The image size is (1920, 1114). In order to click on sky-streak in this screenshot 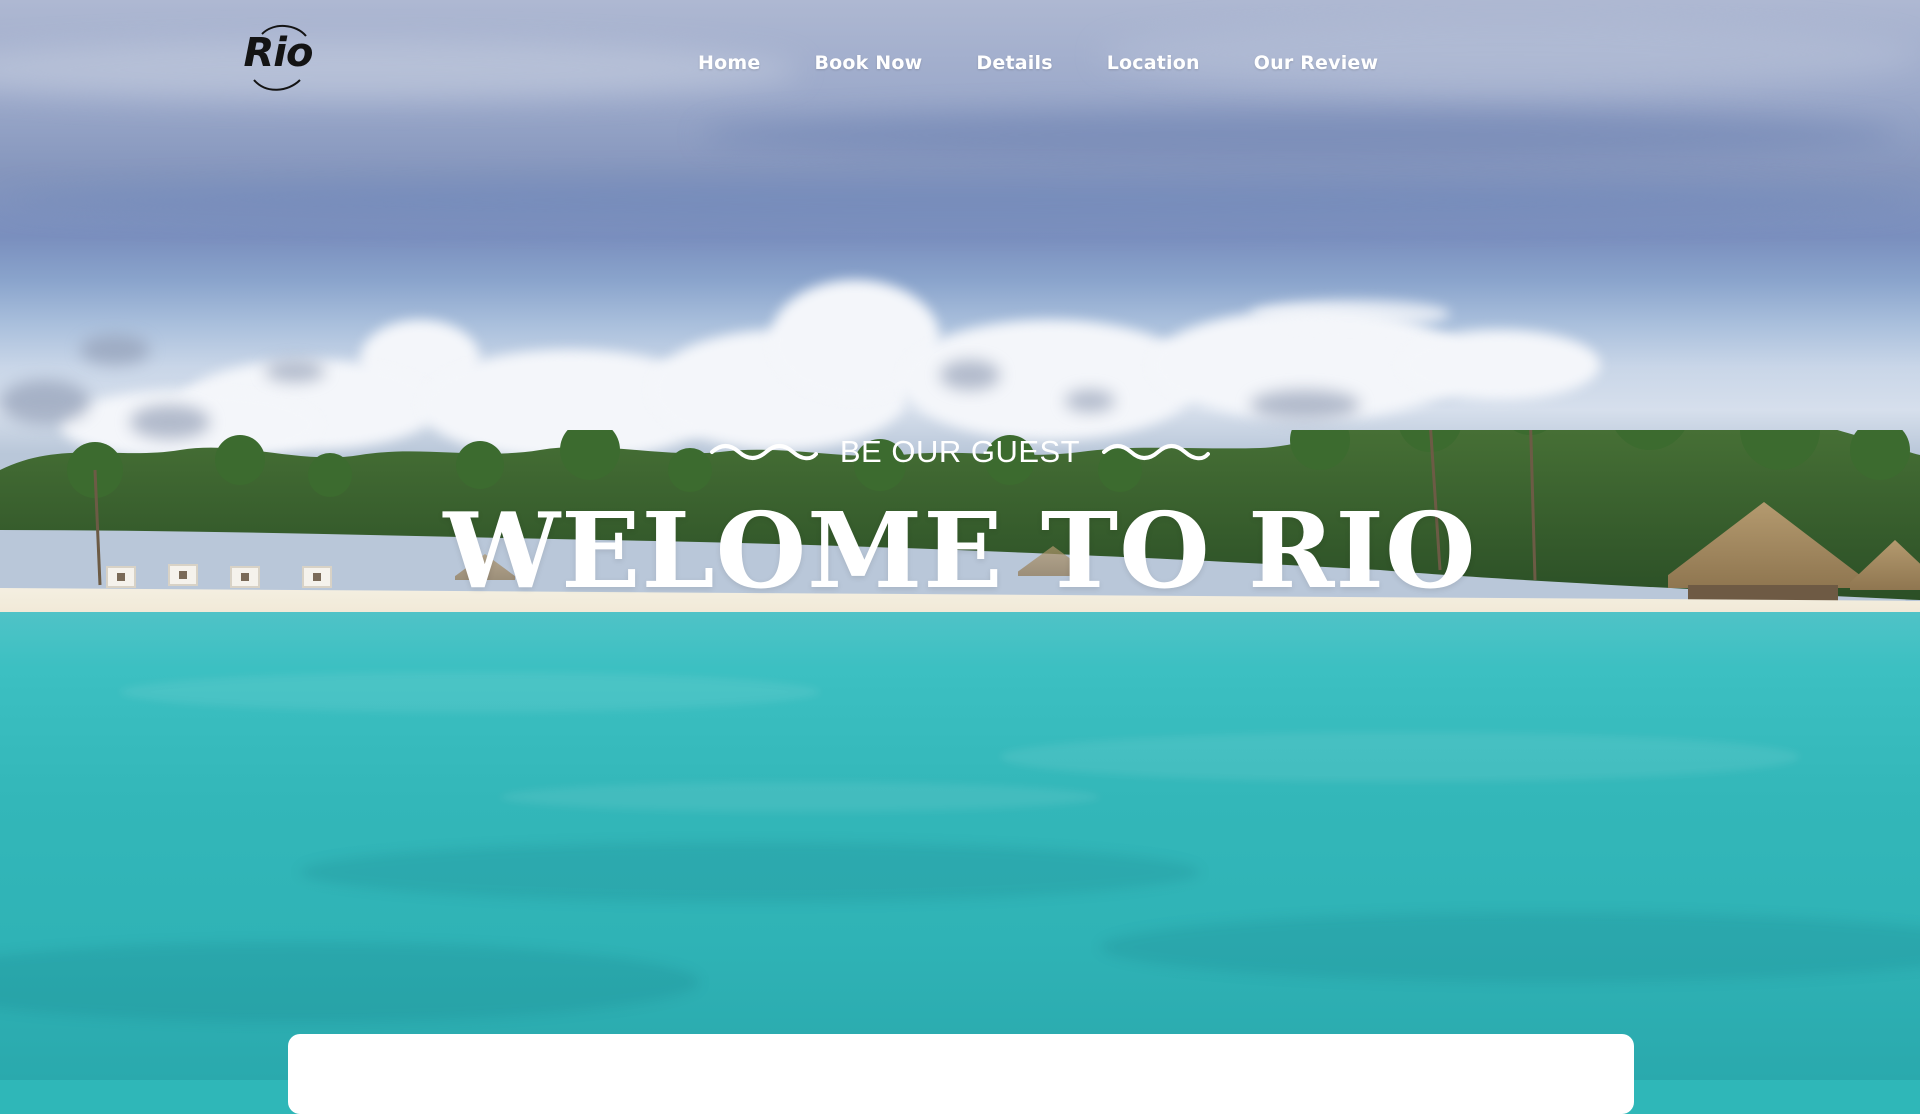, I will do `click(960, 200)`.